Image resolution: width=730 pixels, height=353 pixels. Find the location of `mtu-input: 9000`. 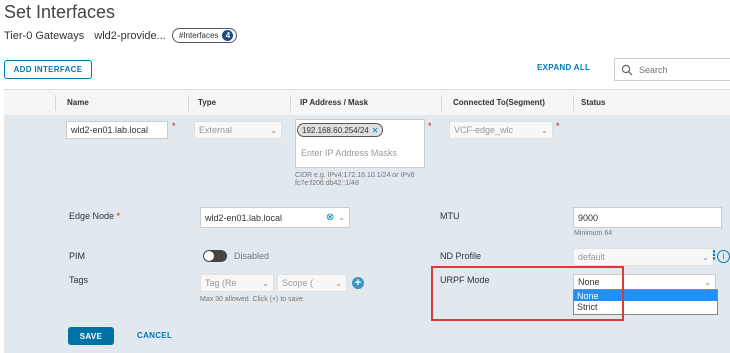

mtu-input: 9000 is located at coordinates (647, 217).